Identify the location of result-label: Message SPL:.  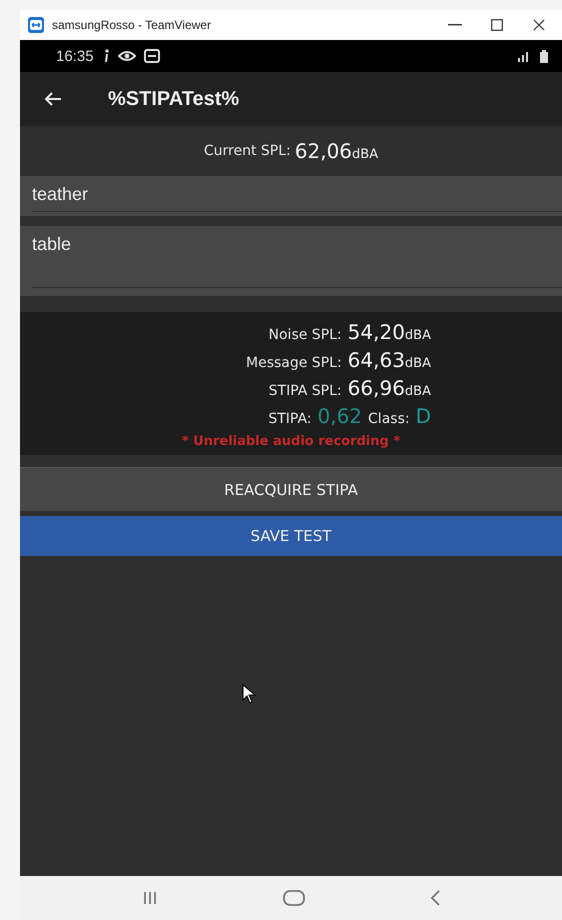
(294, 363).